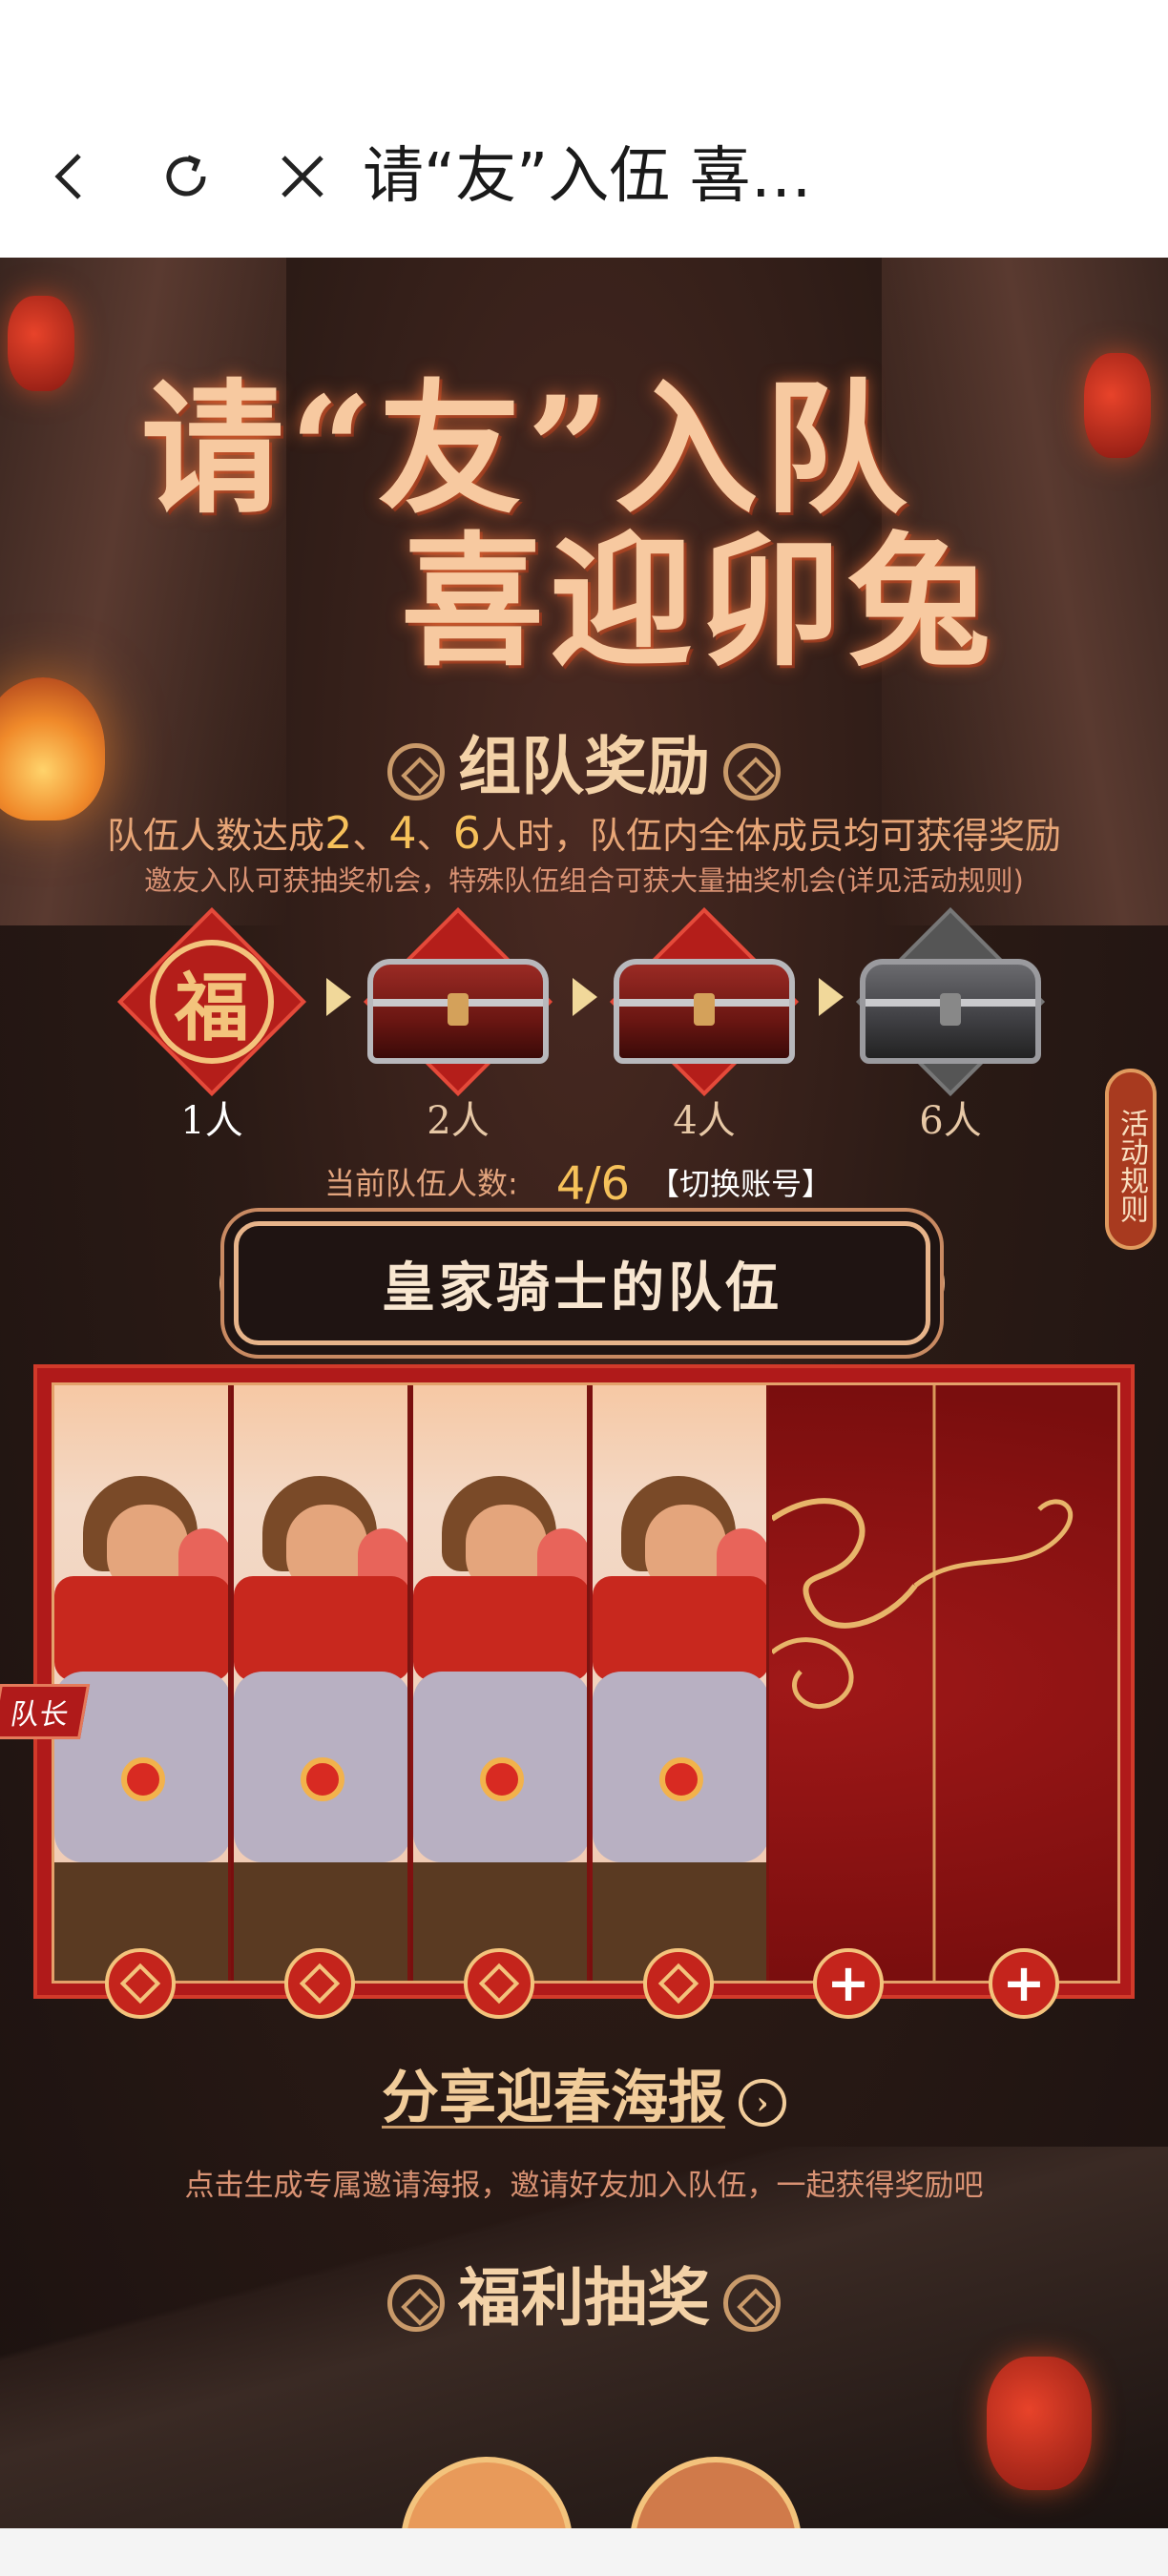 The width and height of the screenshot is (1168, 2576). Describe the element at coordinates (950, 1121) in the screenshot. I see `milestone-label: 6人` at that location.